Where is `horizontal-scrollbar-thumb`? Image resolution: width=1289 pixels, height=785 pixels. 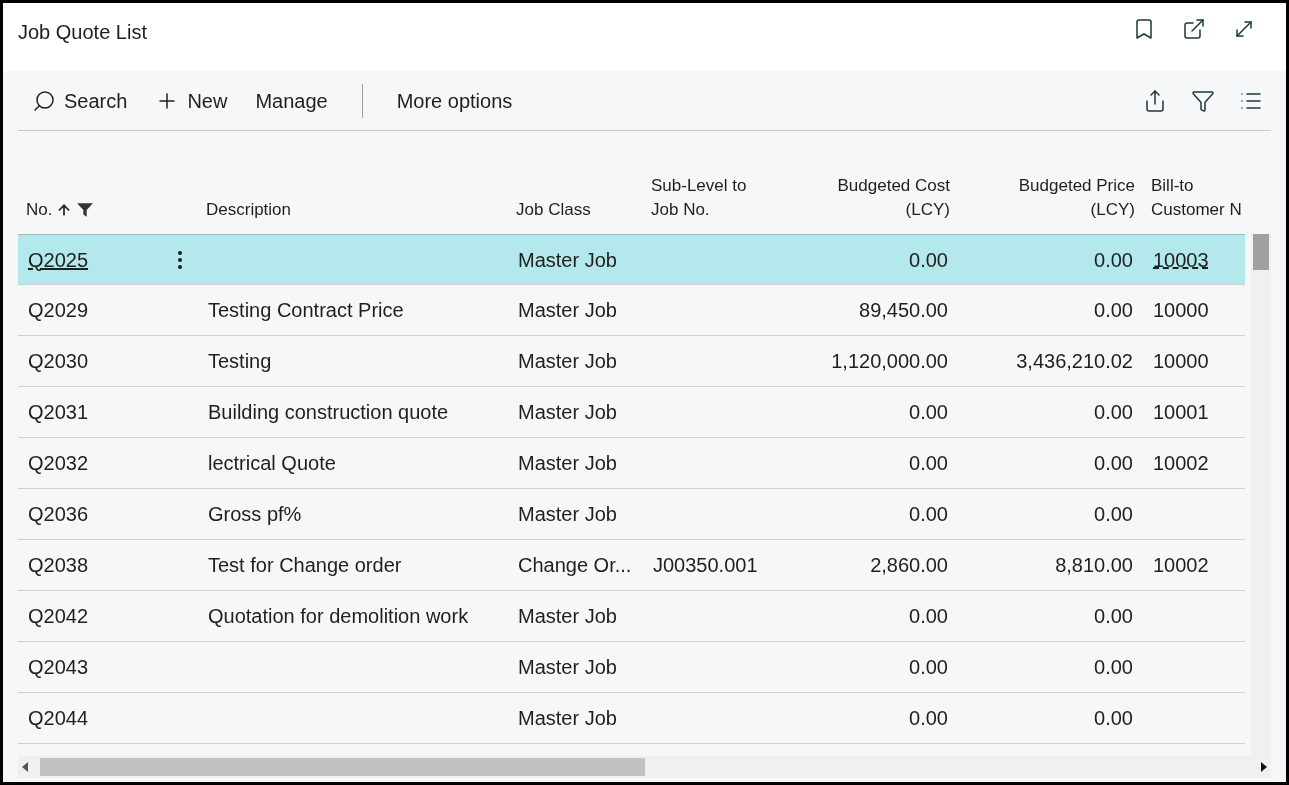
horizontal-scrollbar-thumb is located at coordinates (342, 767).